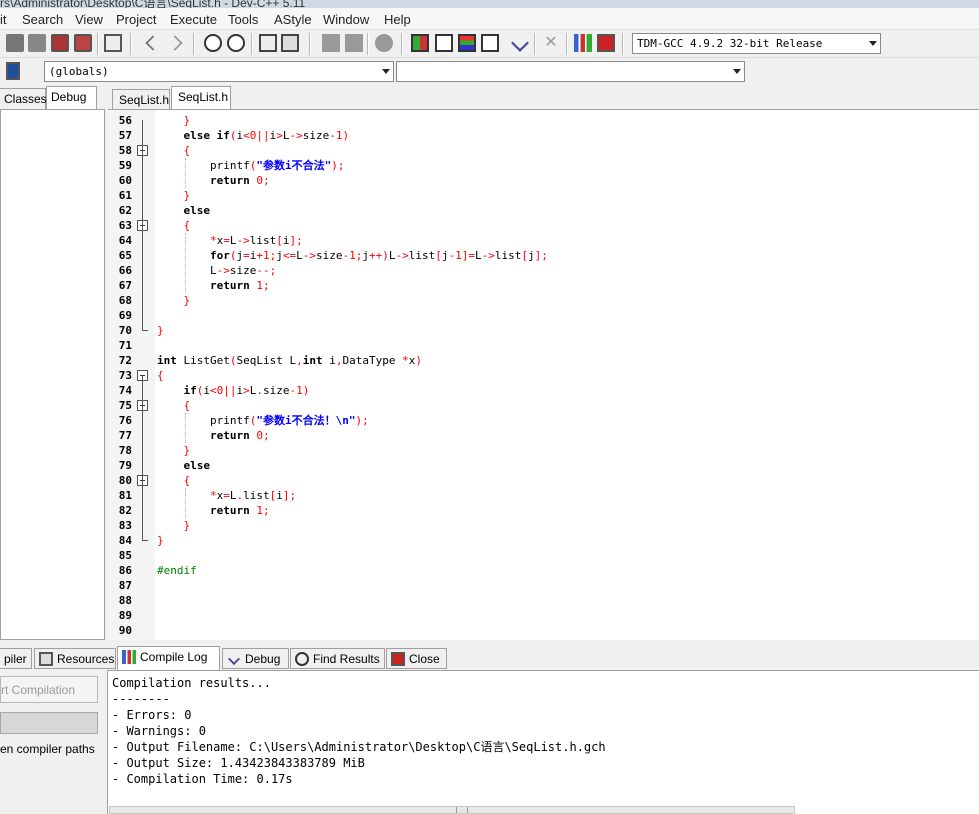 Image resolution: width=979 pixels, height=814 pixels. What do you see at coordinates (570, 71) in the screenshot?
I see `members-combo` at bounding box center [570, 71].